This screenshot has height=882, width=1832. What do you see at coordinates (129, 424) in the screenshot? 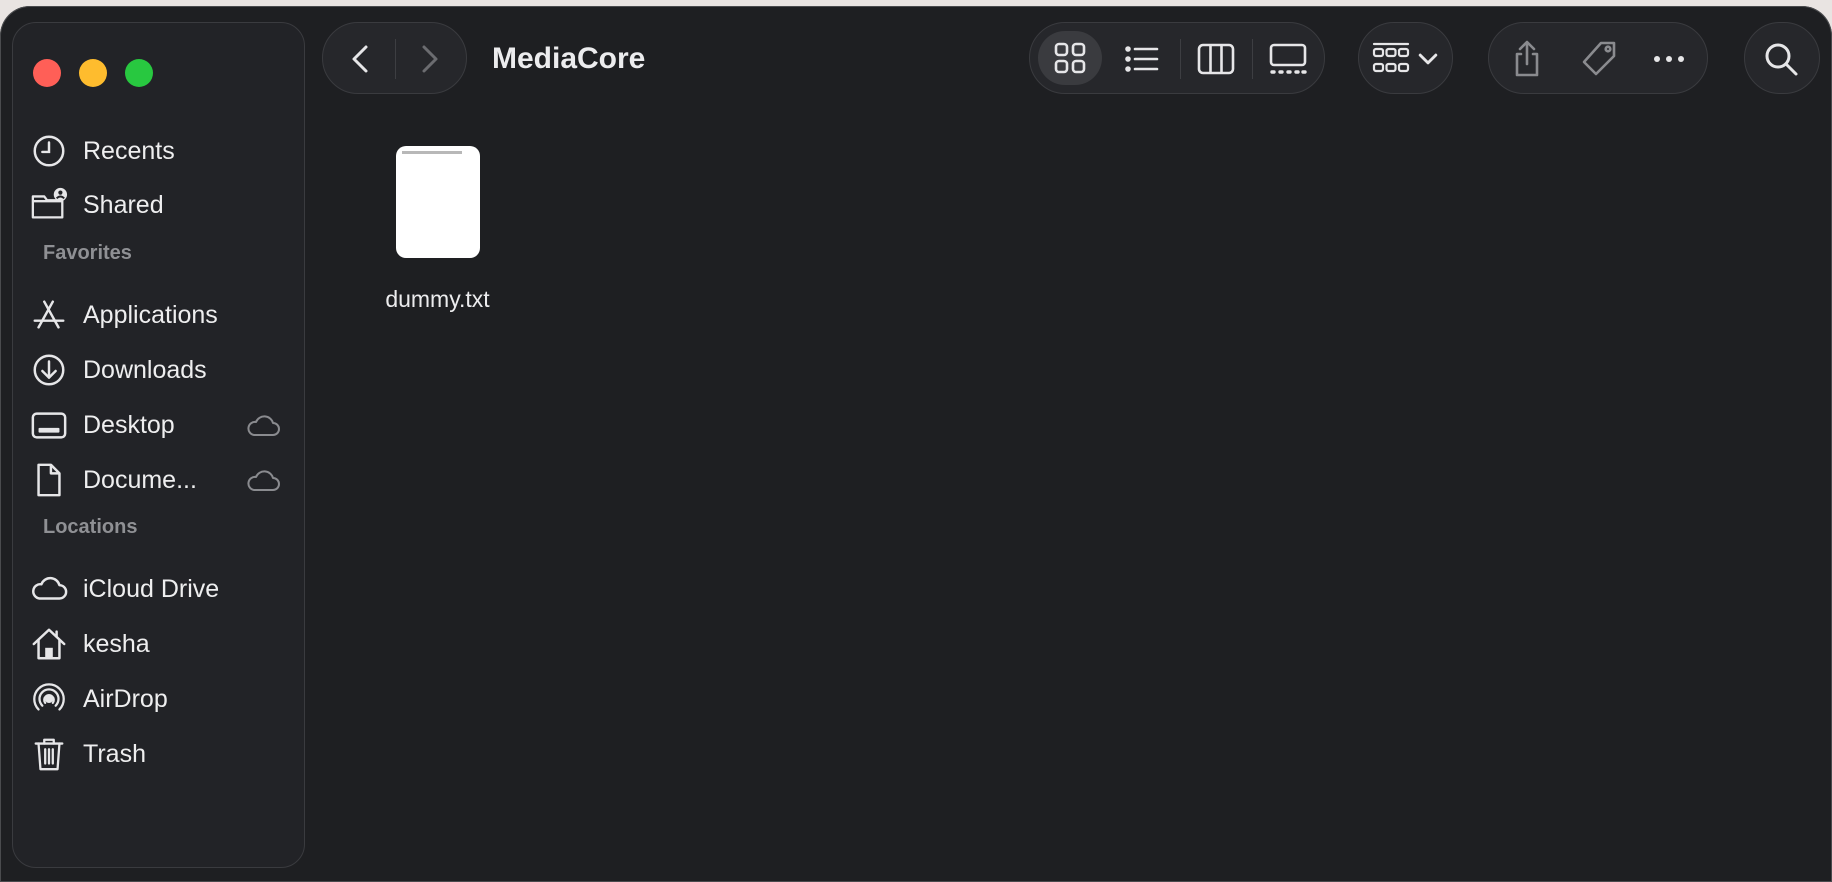
I see `sidebar-item-label: Desktop` at bounding box center [129, 424].